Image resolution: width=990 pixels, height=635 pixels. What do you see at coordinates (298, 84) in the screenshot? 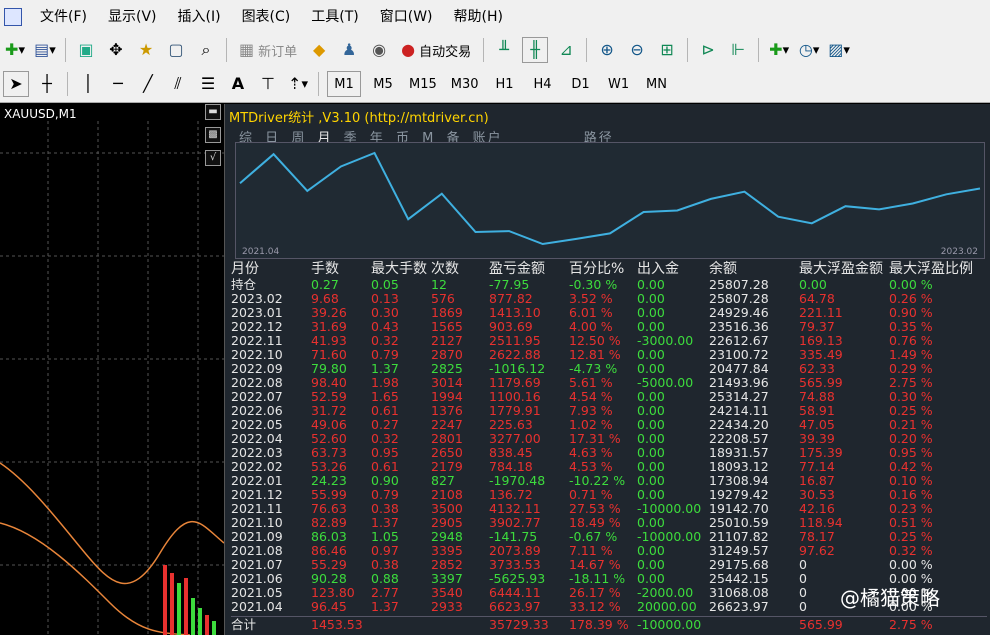
I see `arrows-icon: ⇡ ▾` at bounding box center [298, 84].